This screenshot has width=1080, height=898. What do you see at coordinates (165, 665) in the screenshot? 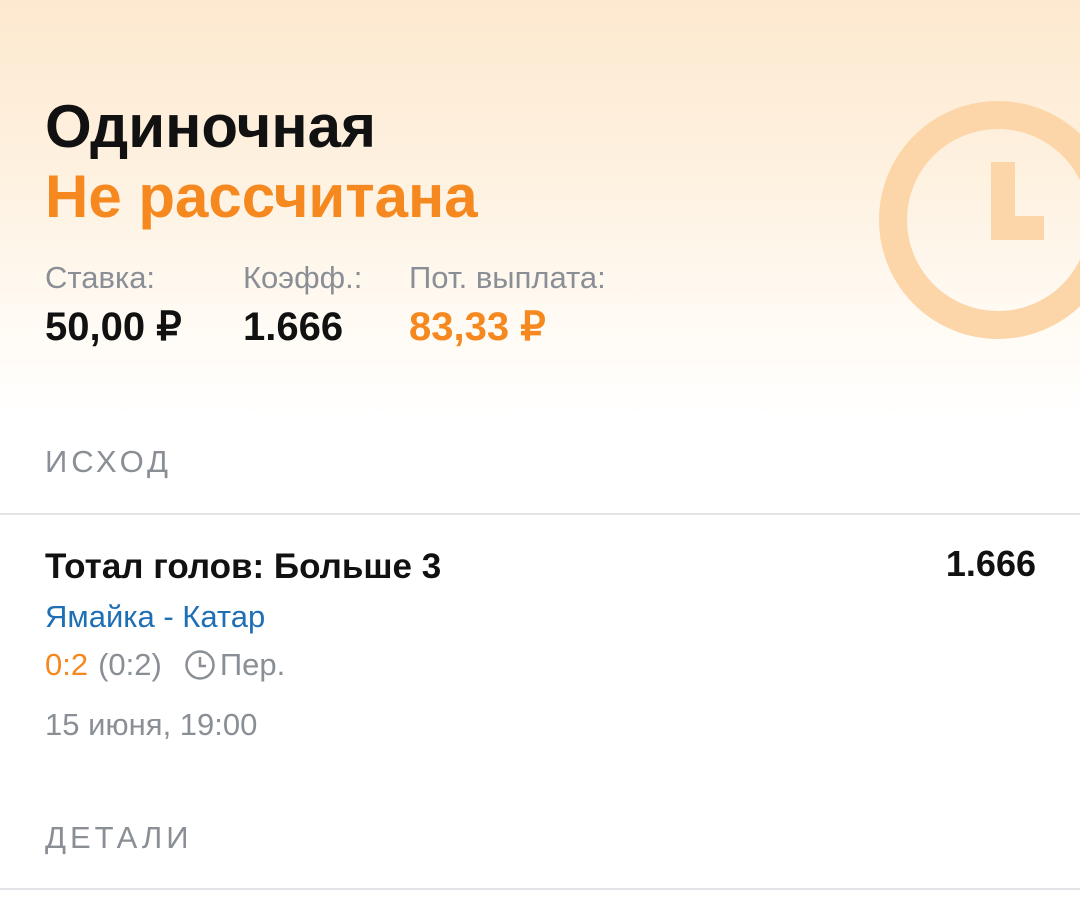
I see `score-row: 0:2 (0:2) Пер.` at bounding box center [165, 665].